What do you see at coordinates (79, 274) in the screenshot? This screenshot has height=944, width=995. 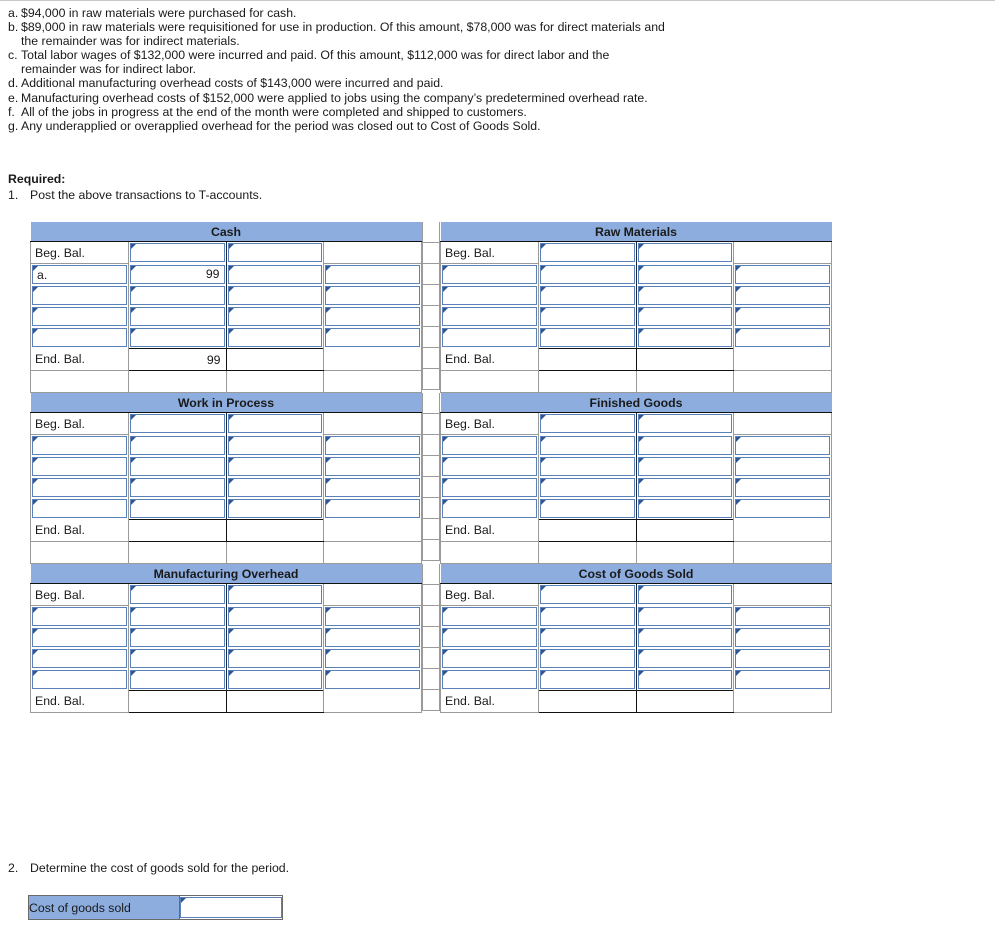 I see `entry-label-input: a.` at bounding box center [79, 274].